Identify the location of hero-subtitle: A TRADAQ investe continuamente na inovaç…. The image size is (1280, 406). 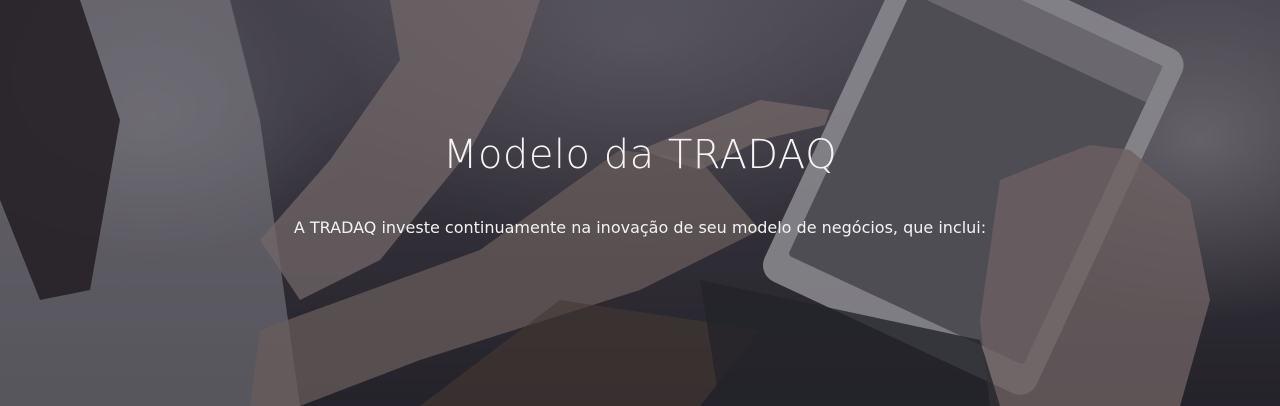
(640, 227).